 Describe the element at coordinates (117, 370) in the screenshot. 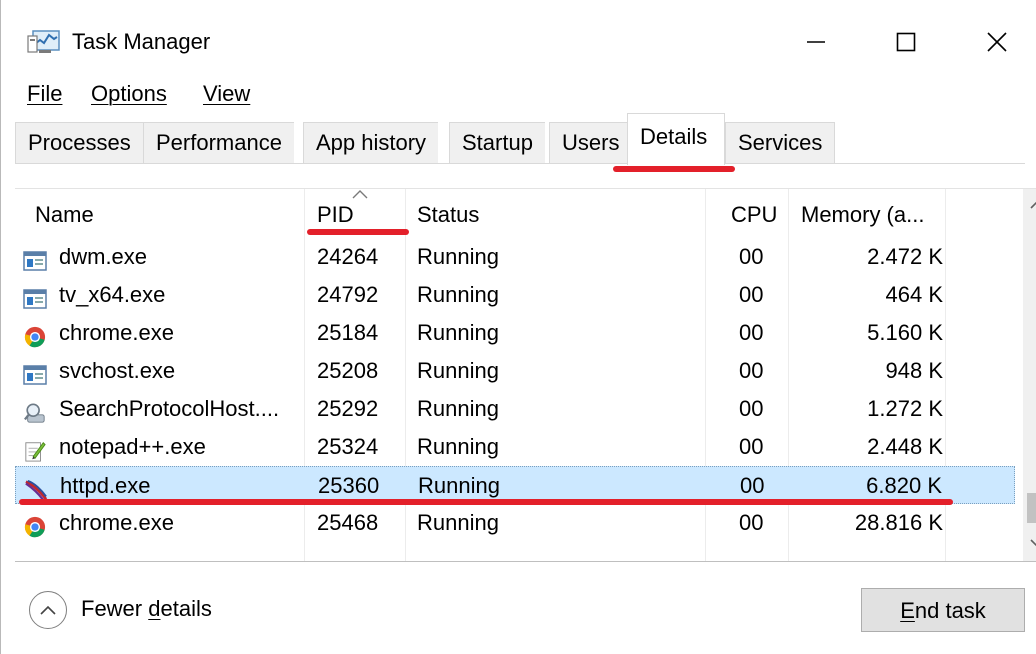

I see `process-name: svchost.exe` at that location.